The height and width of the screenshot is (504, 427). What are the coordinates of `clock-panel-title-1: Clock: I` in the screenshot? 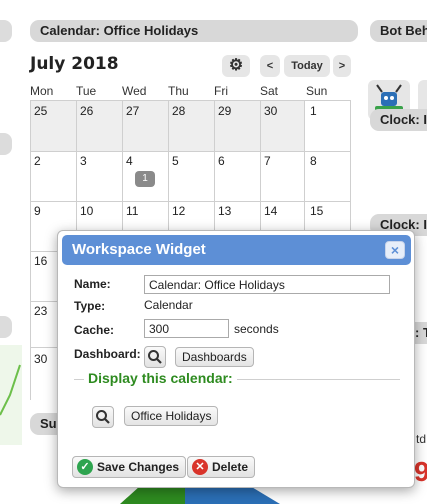 It's located at (398, 120).